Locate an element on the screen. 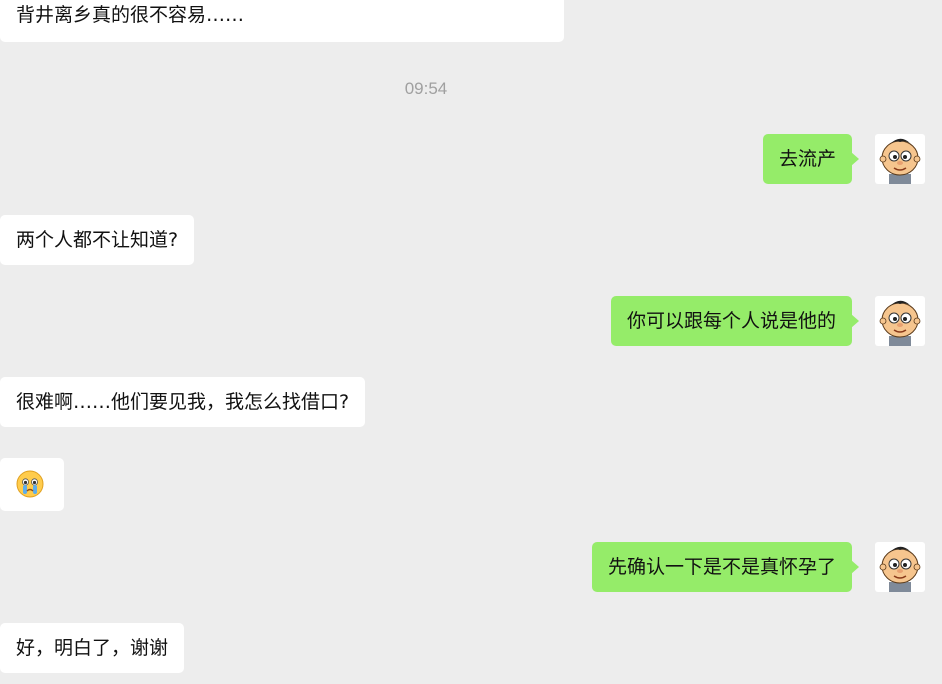 The image size is (942, 684). incoming-emoji-bubble is located at coordinates (32, 484).